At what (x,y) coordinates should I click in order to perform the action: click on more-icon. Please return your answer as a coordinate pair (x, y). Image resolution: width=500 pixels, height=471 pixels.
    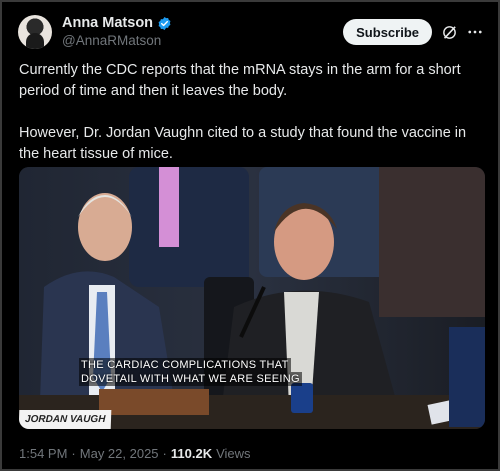
    Looking at the image, I should click on (475, 32).